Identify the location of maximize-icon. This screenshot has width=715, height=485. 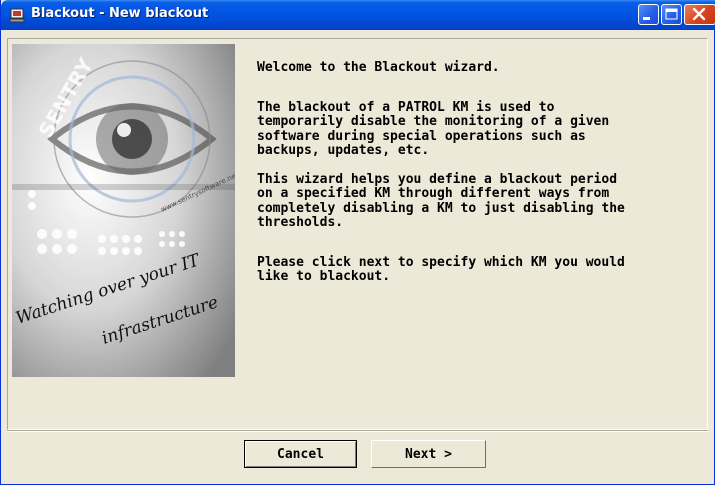
(671, 14).